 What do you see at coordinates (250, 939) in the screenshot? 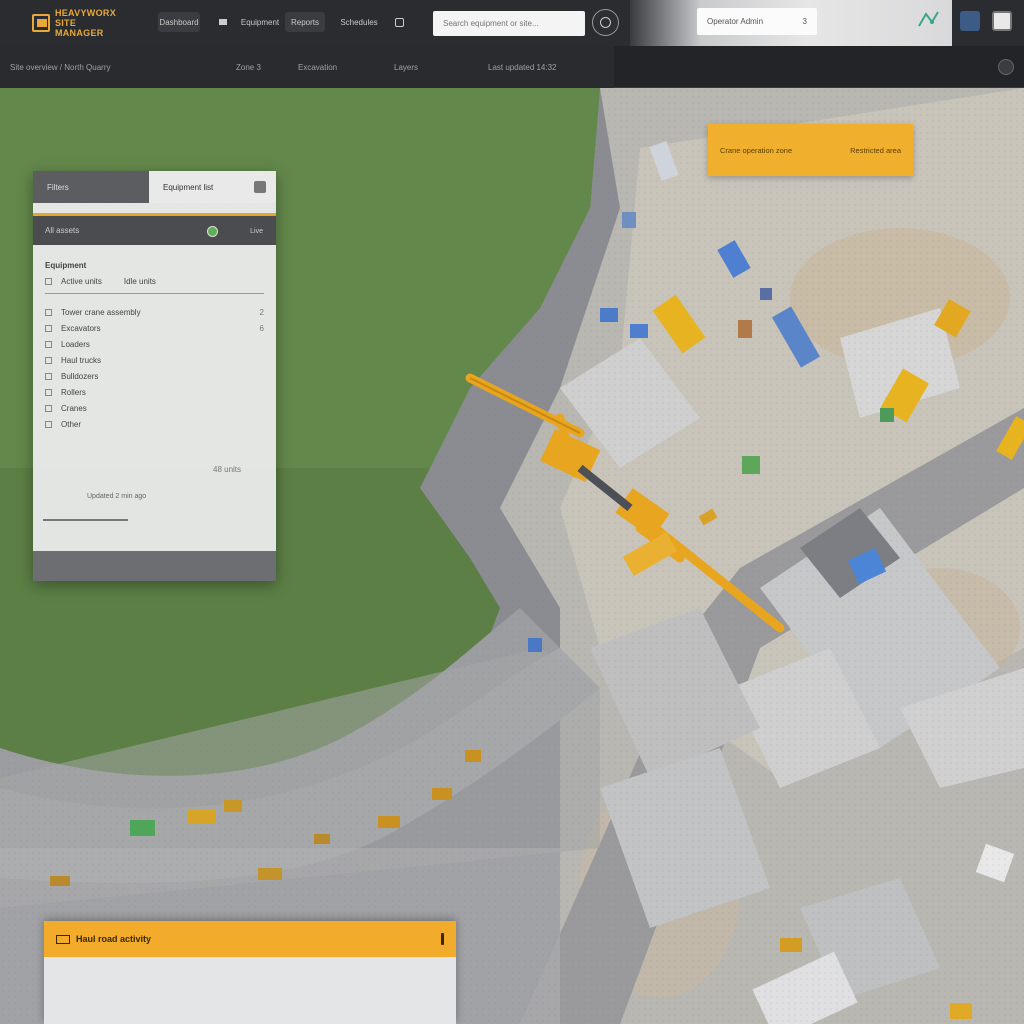
I see `haul-road-header: Haul road activity` at bounding box center [250, 939].